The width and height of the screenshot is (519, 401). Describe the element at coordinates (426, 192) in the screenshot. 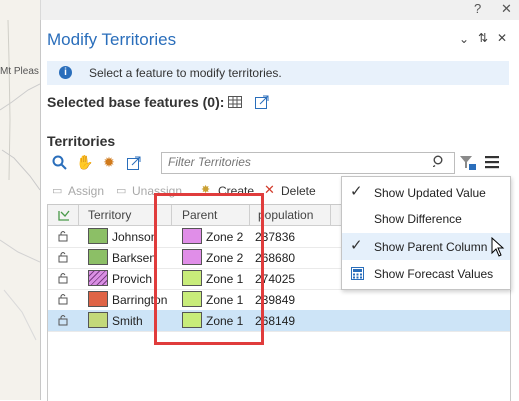

I see `menu-item-show-updated-value: ✓ Show Updated Value` at that location.